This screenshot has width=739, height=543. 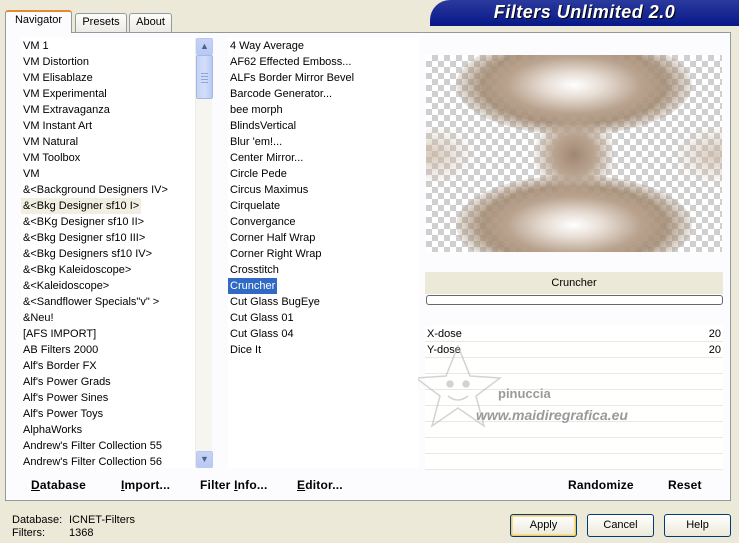 I want to click on chevron-down-icon: ▼, so click(x=204, y=459).